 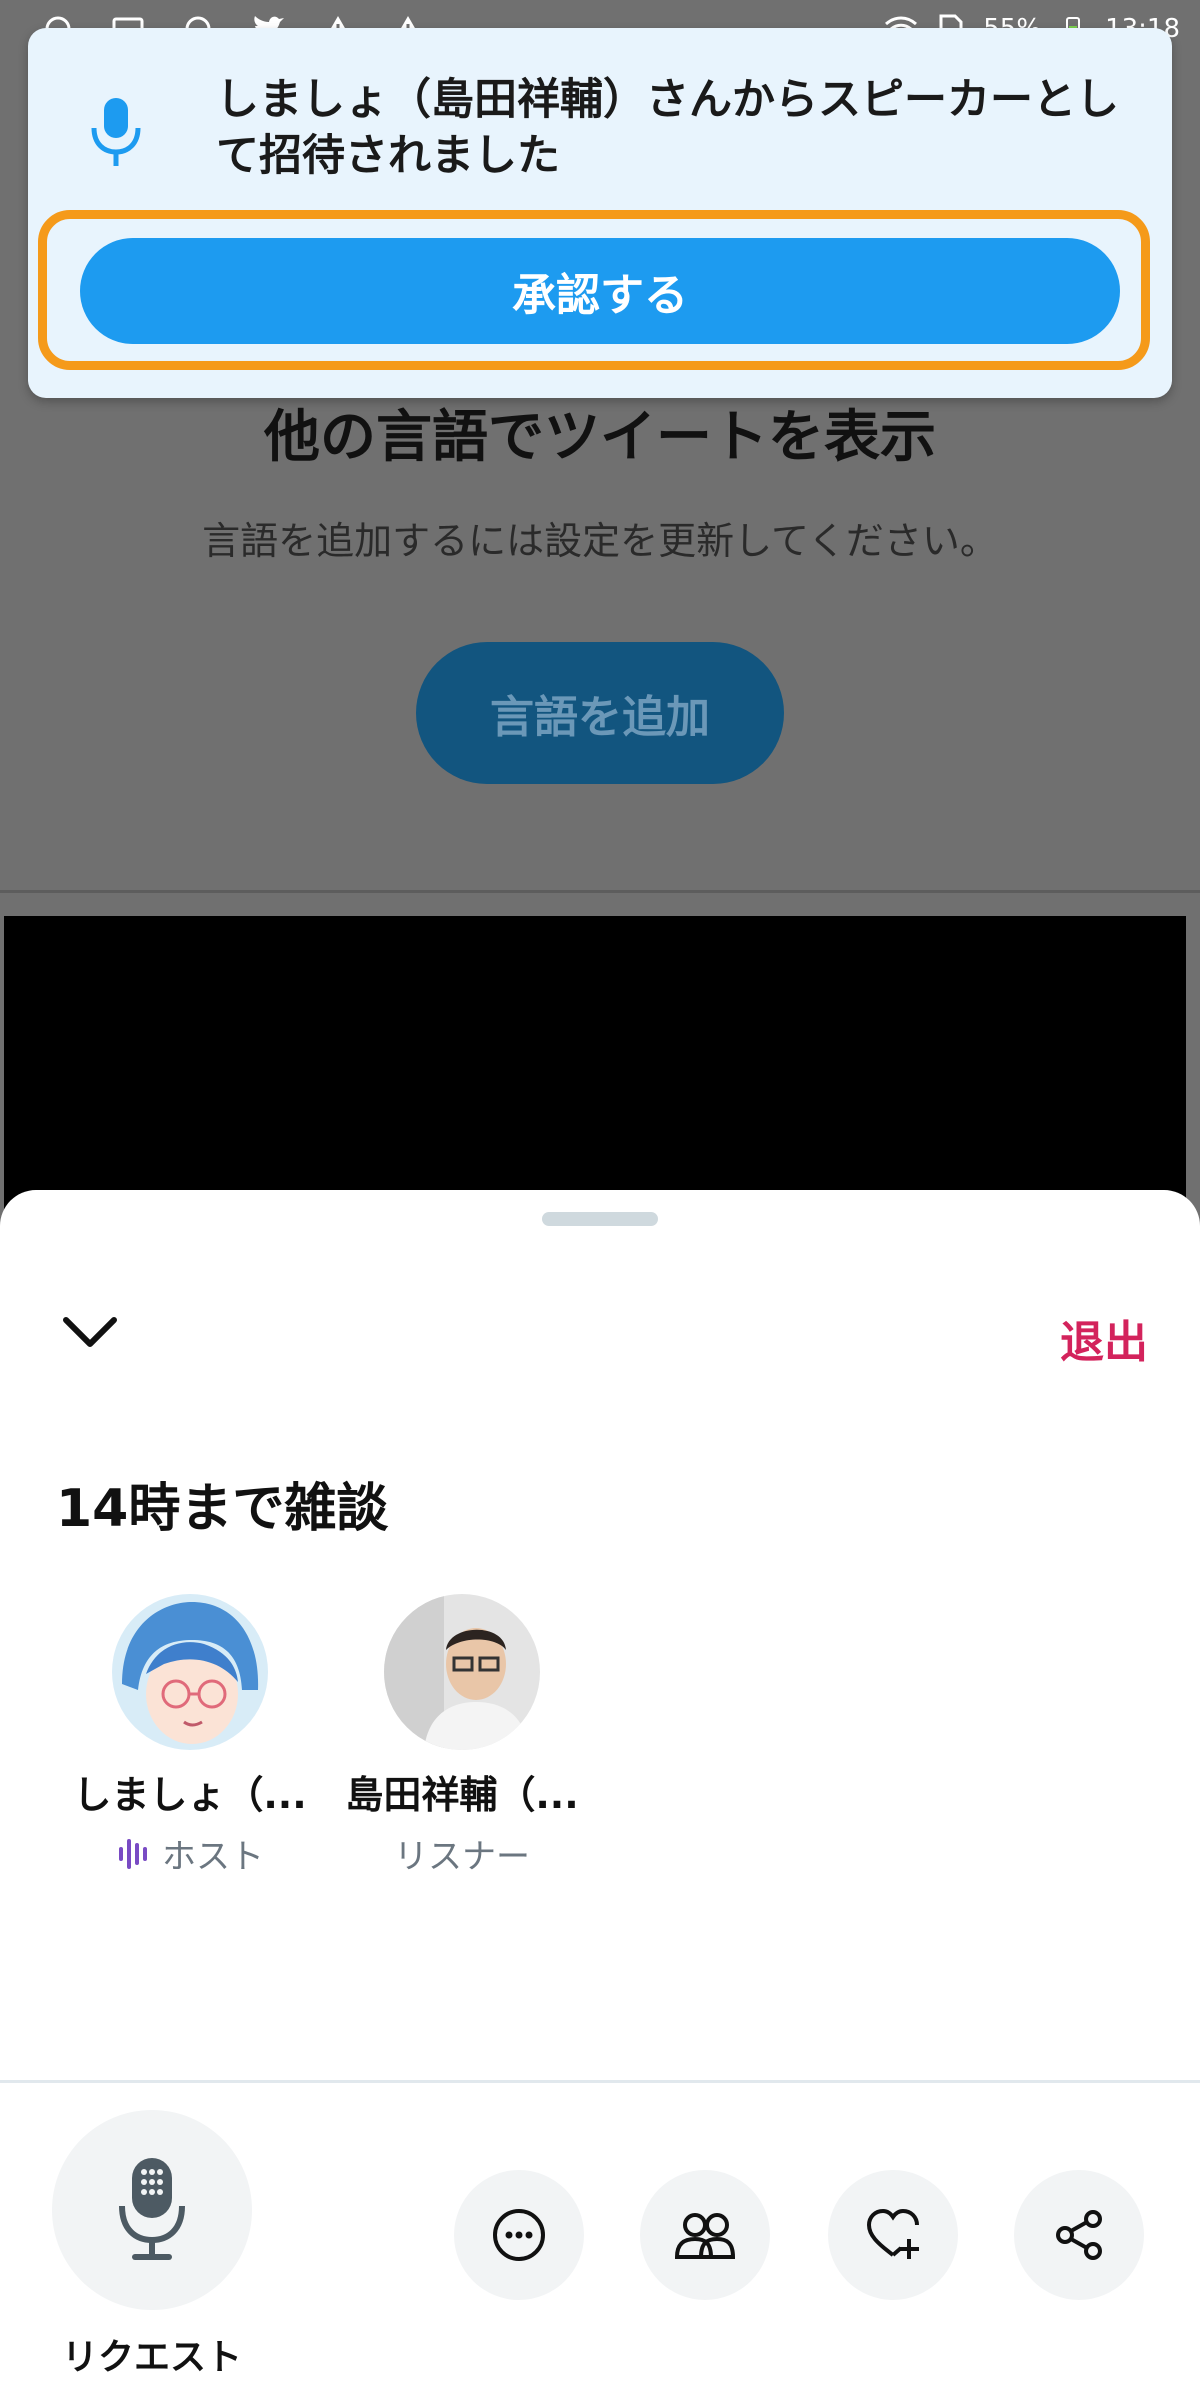 I want to click on request-label: リクエスト, so click(x=151, y=2357).